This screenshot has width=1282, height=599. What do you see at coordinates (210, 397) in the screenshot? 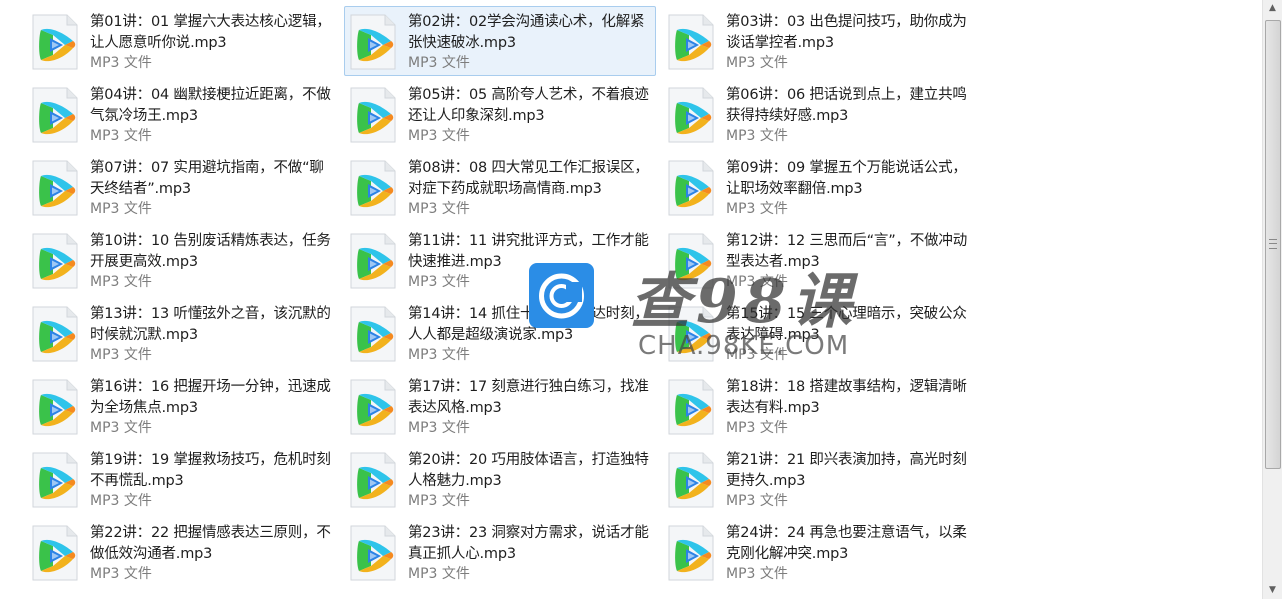
I see `file-name: 第16讲：16 把握开场一分钟，迅速成为全场焦点.mp3` at bounding box center [210, 397].